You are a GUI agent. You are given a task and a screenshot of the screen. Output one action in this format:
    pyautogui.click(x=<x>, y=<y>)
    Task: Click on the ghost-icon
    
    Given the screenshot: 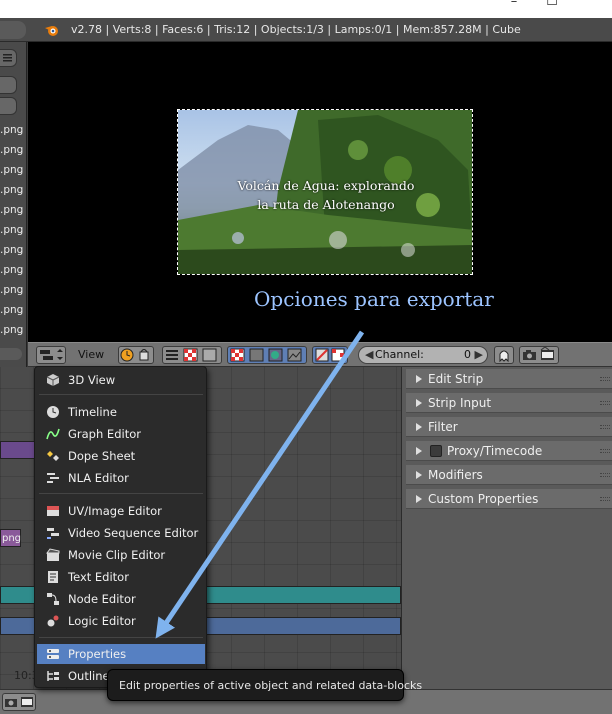 What is the action you would take?
    pyautogui.click(x=504, y=356)
    